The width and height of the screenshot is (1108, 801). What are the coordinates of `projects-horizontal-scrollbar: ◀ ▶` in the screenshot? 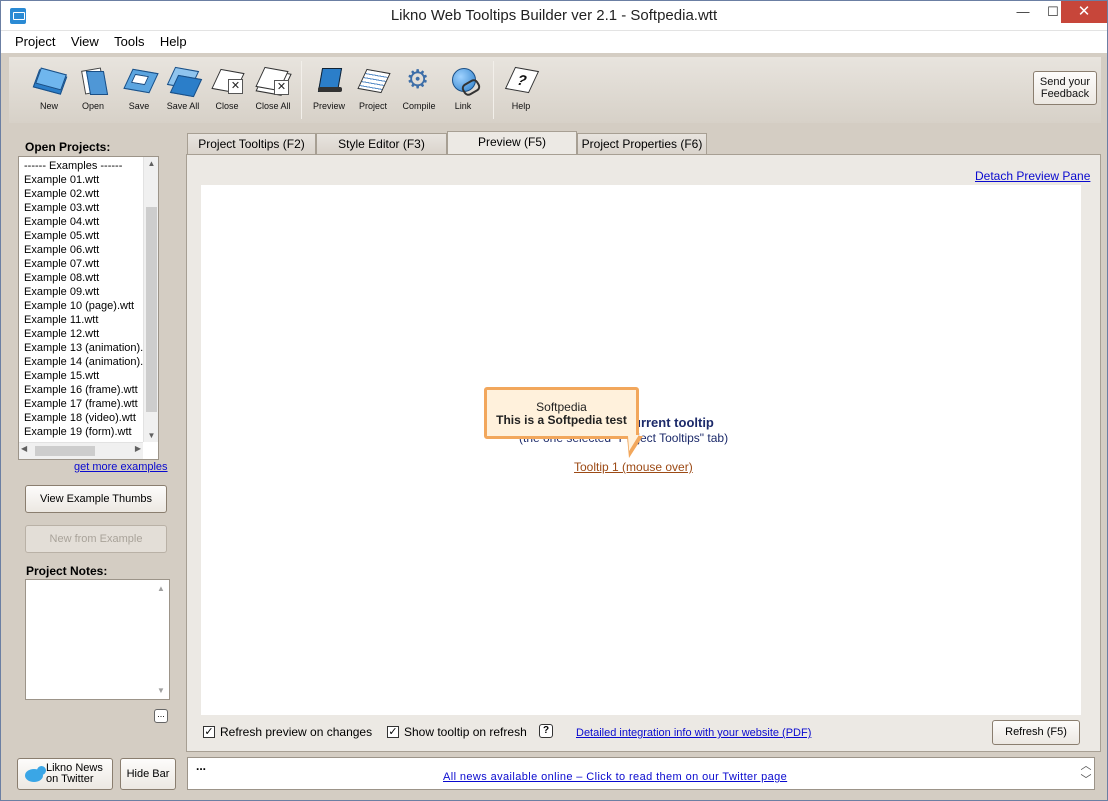 It's located at (81, 450).